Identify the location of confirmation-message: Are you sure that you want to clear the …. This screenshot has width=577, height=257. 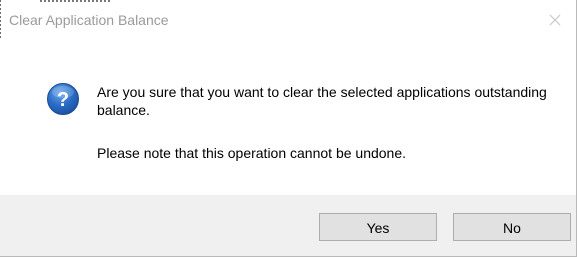
(322, 101).